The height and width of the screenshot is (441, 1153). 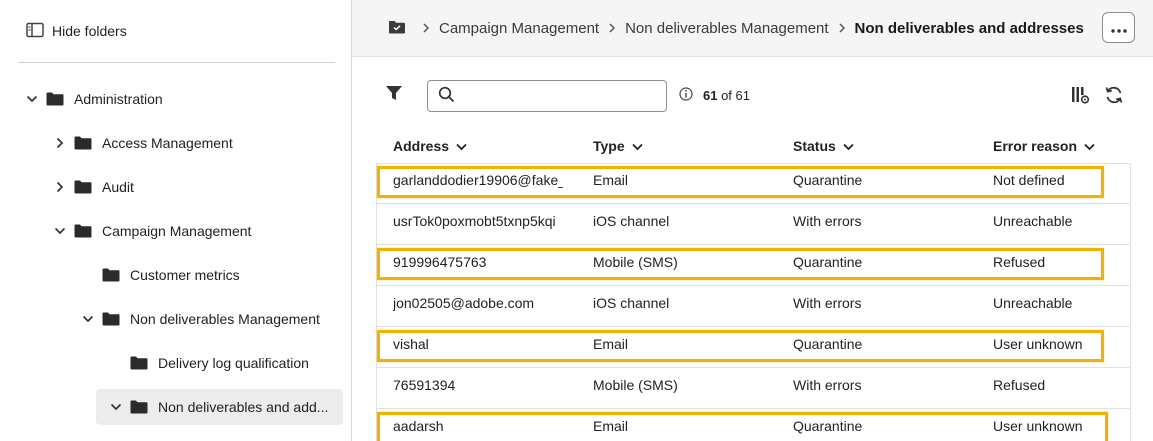 What do you see at coordinates (753, 388) in the screenshot?
I see `table-row: 76591394 Mobile (SMS) With errors Refused` at bounding box center [753, 388].